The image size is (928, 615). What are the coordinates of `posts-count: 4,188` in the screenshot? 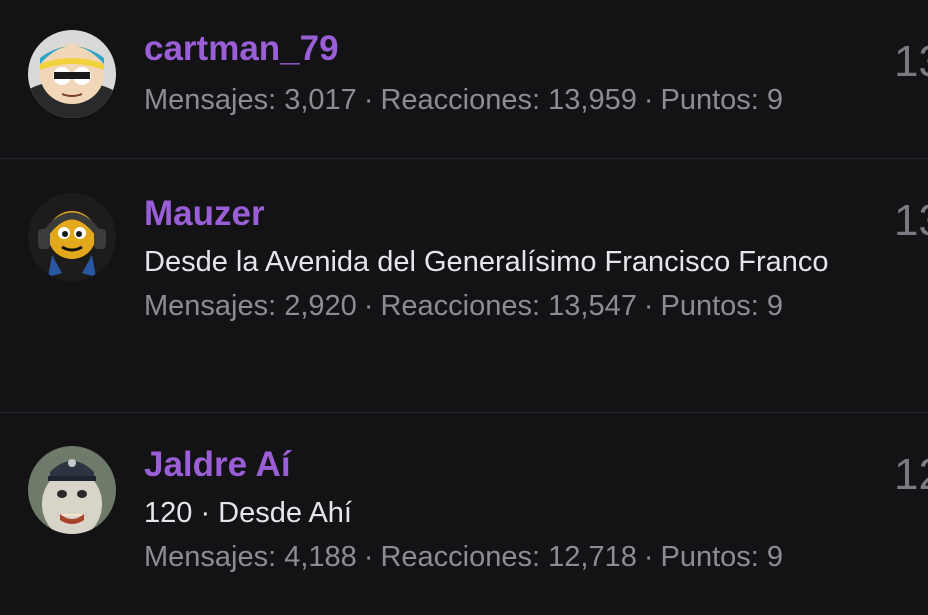 It's located at (320, 557).